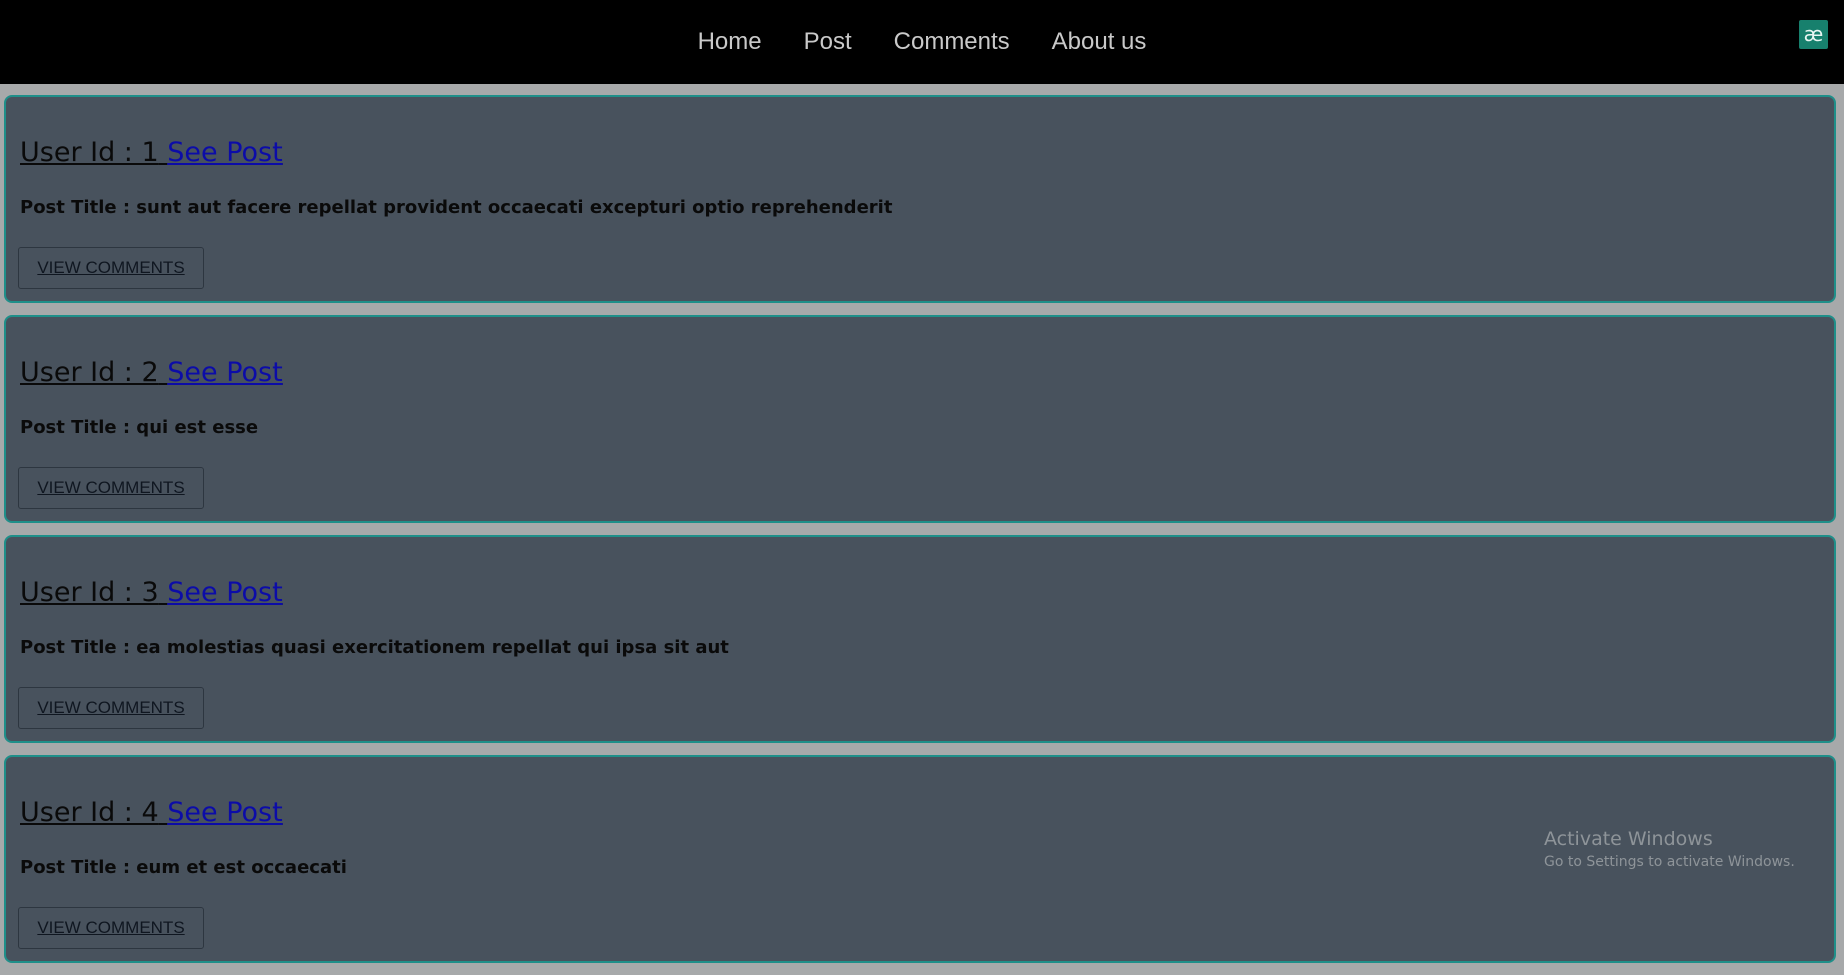  I want to click on nav-comments-link: Comments, so click(952, 42).